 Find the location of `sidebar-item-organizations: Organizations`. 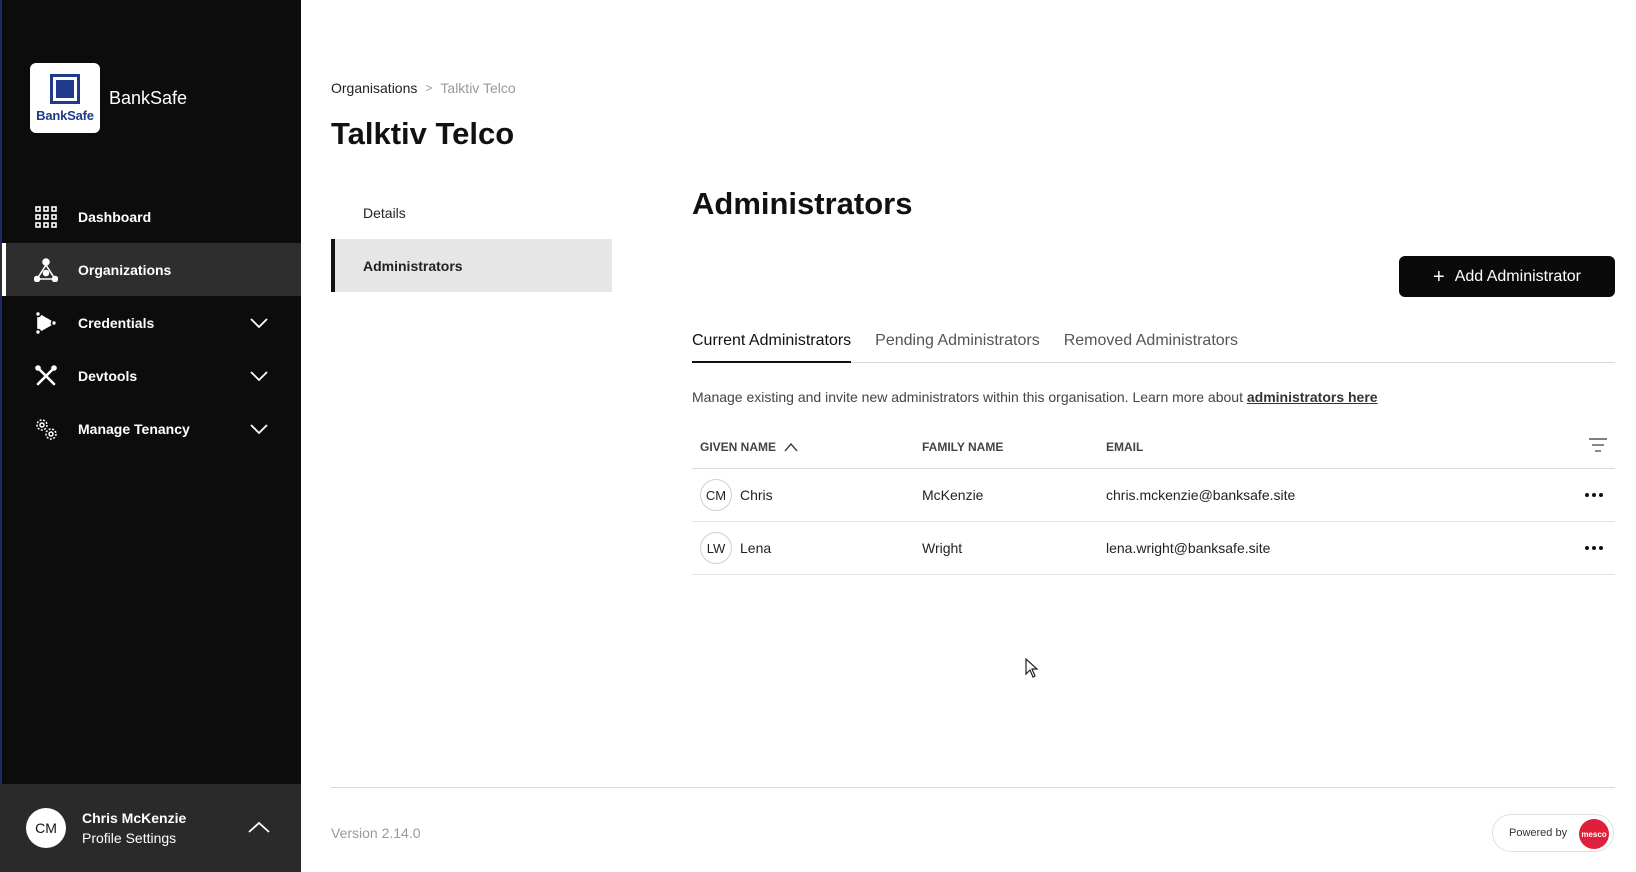

sidebar-item-organizations: Organizations is located at coordinates (150, 269).